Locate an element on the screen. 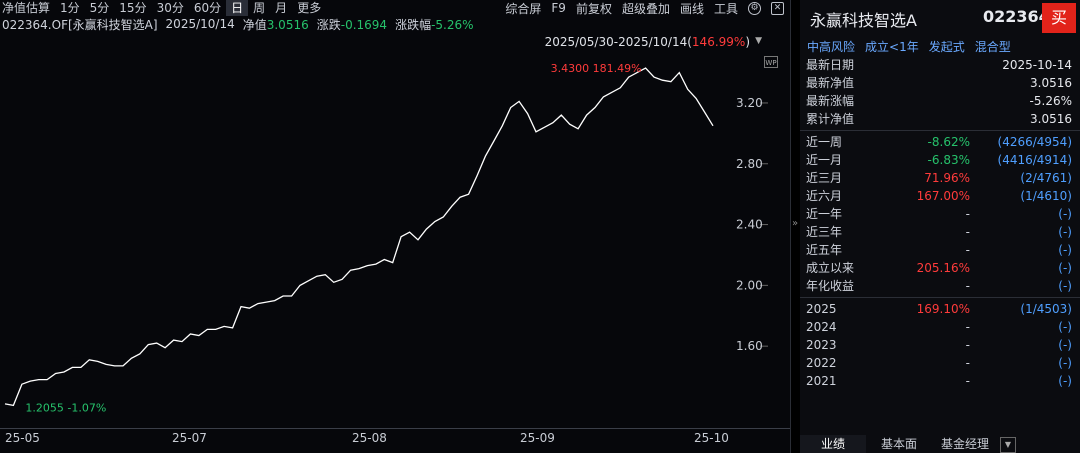  stat-label: 累计净值 is located at coordinates (830, 119).